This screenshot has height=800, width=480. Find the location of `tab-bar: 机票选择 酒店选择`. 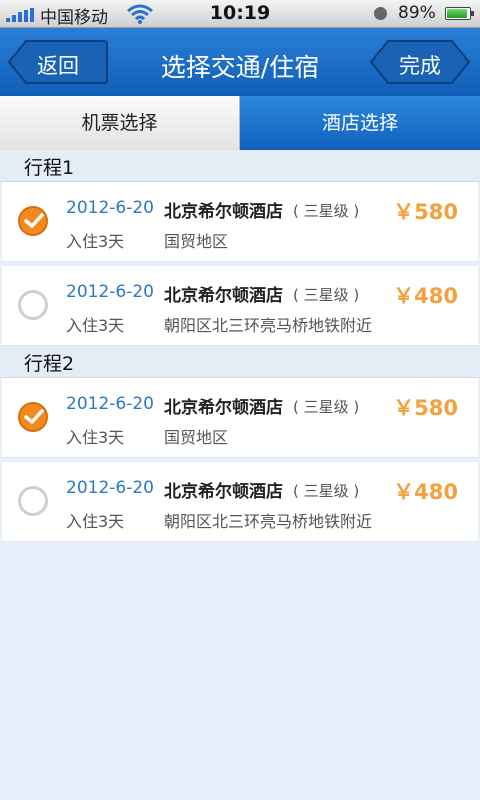

tab-bar: 机票选择 酒店选择 is located at coordinates (240, 123).